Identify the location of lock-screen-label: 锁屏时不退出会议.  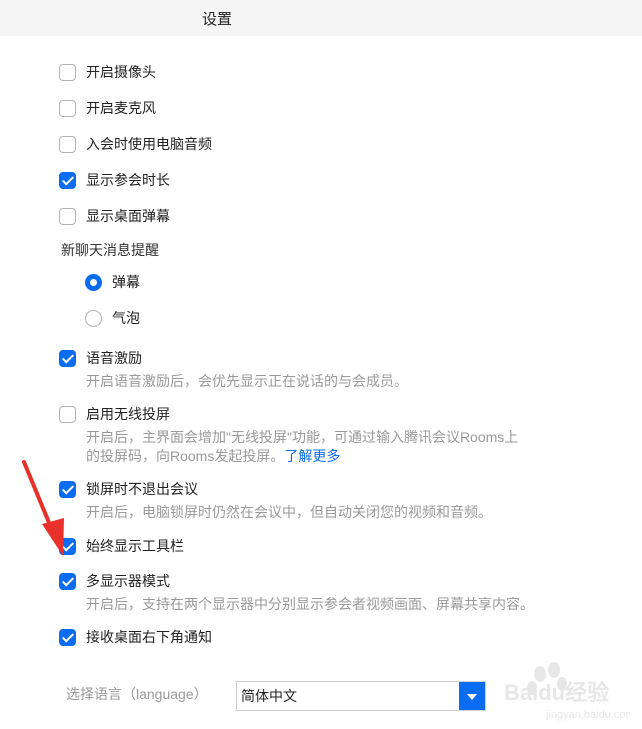
(142, 489).